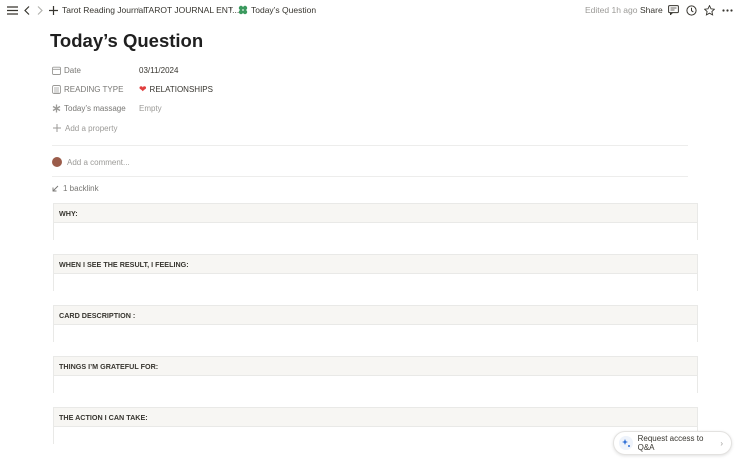  I want to click on section-table: THE ACTION I CAN TAKE:, so click(375, 425).